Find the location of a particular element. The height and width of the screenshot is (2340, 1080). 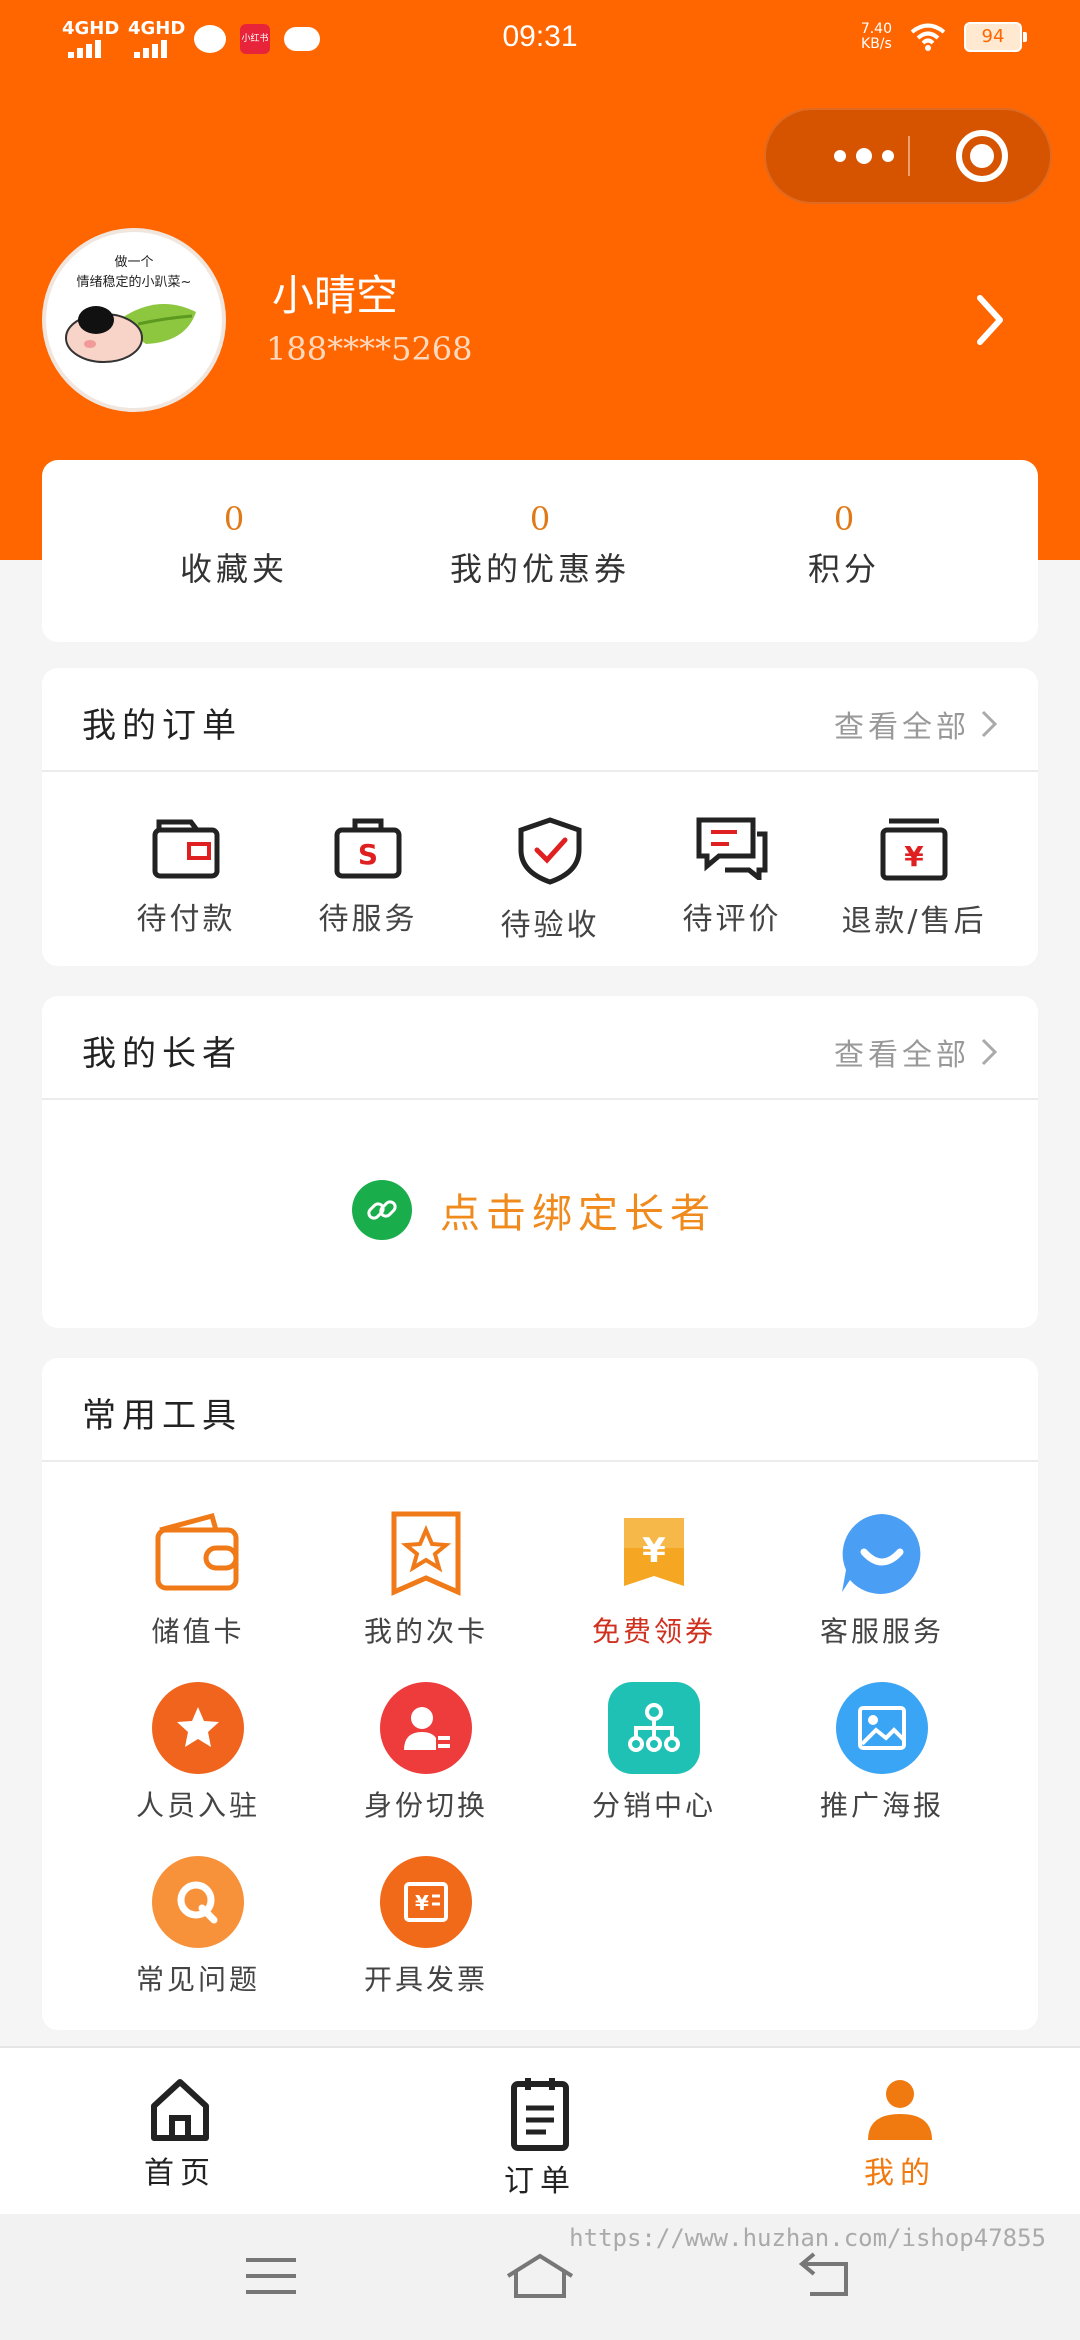

network-speed: 7.40 KB/s is located at coordinates (876, 37).